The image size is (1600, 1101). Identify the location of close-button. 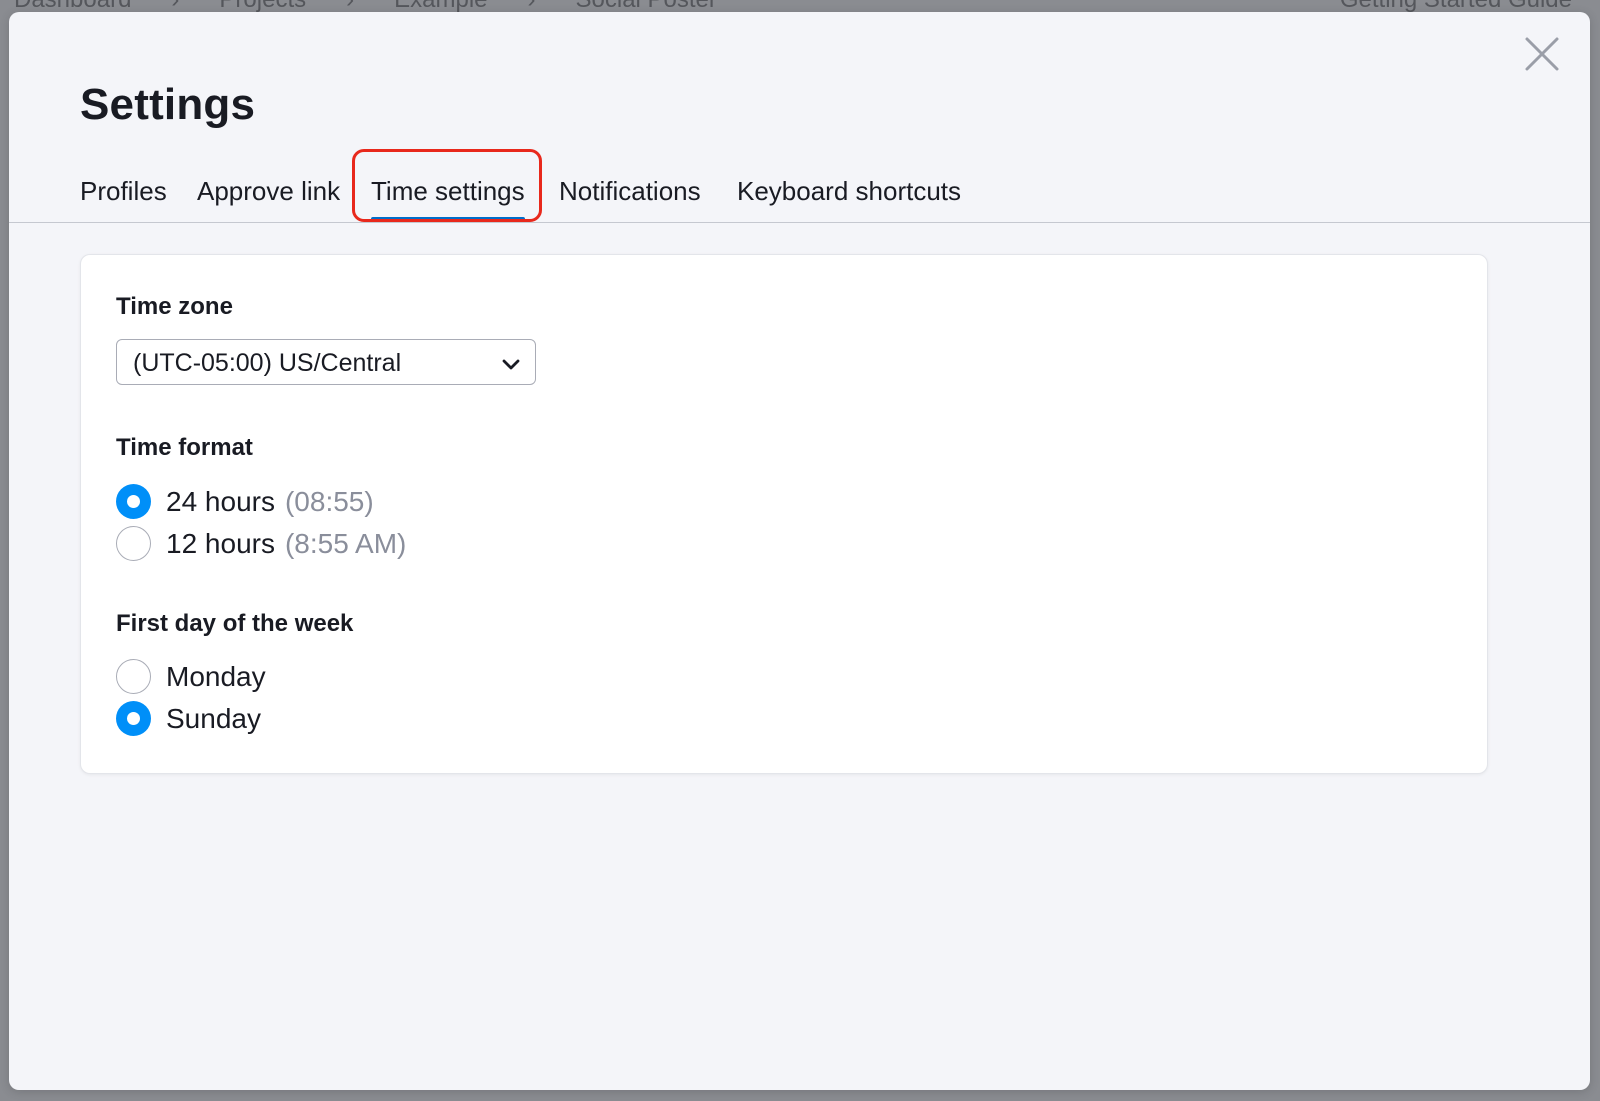
(1542, 54).